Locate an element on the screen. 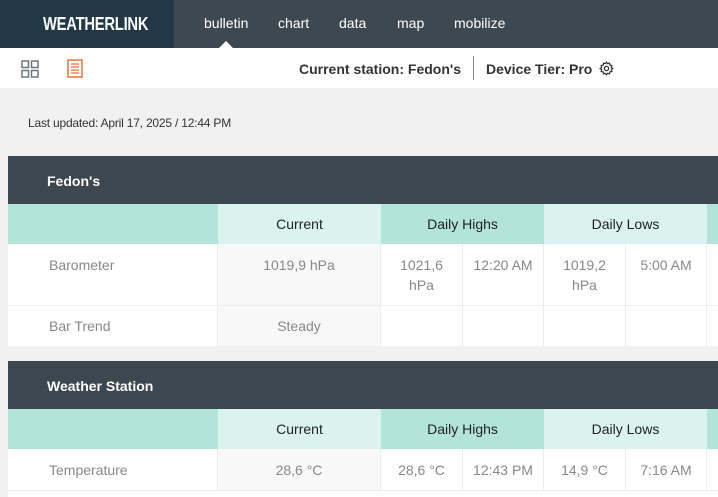 Image resolution: width=718 pixels, height=497 pixels. low-value: 14,9 °C is located at coordinates (584, 470).